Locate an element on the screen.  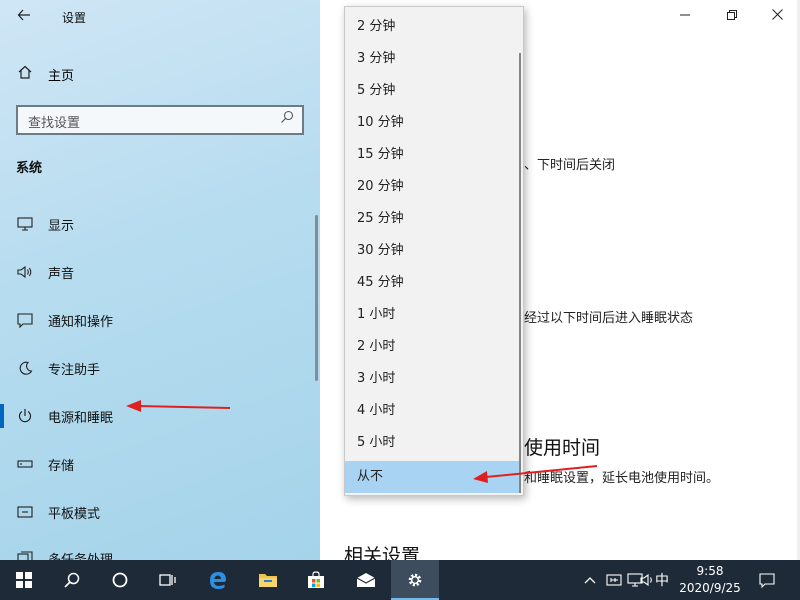
tablet-icon is located at coordinates (25, 512).